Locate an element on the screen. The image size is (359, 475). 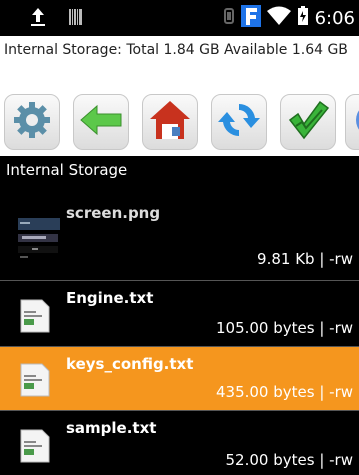
info-icon is located at coordinates (356, 122).